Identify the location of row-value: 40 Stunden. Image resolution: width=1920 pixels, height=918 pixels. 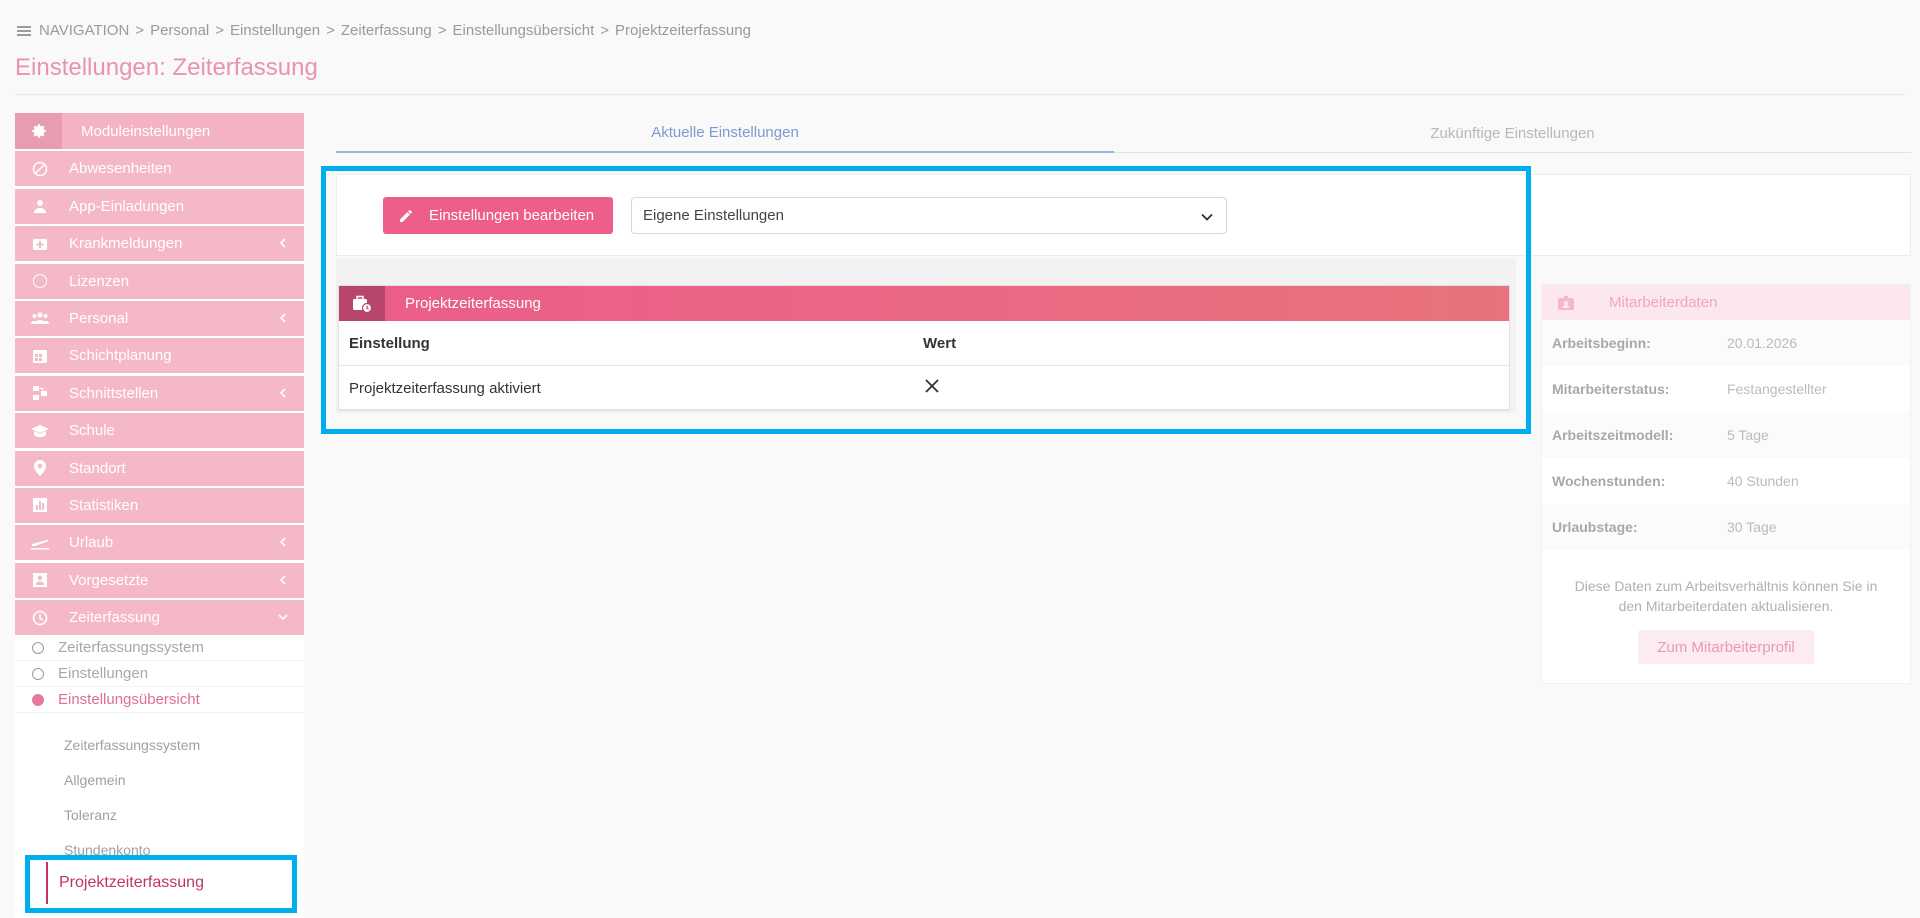
(1763, 481).